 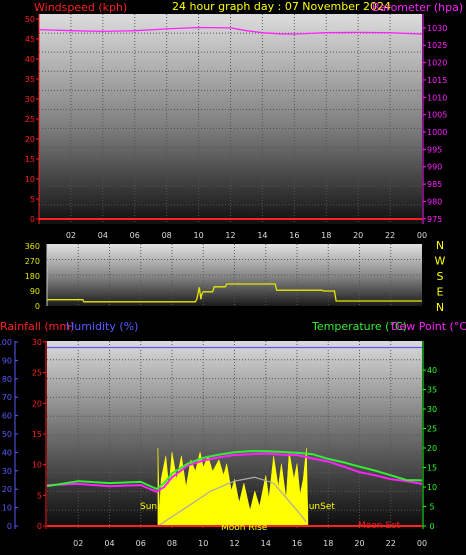 What do you see at coordinates (7, 416) in the screenshot?
I see `humidity-tick-label: 60` at bounding box center [7, 416].